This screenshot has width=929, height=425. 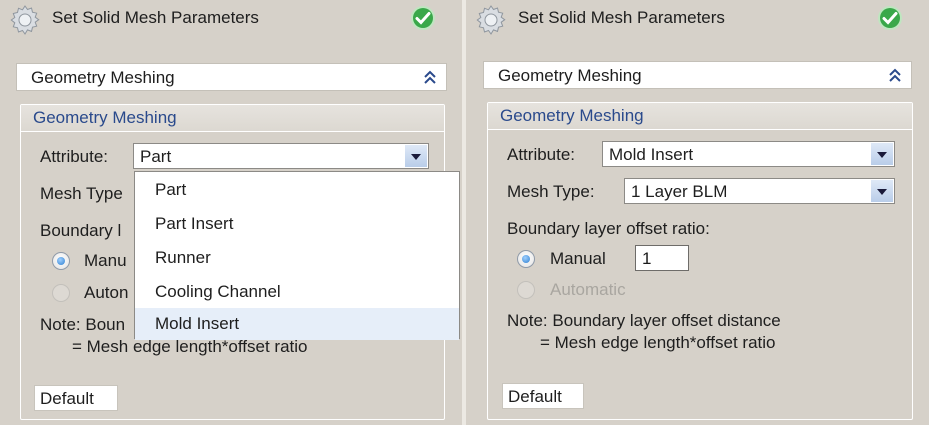 I want to click on offset-ratio-value: 1, so click(x=647, y=258).